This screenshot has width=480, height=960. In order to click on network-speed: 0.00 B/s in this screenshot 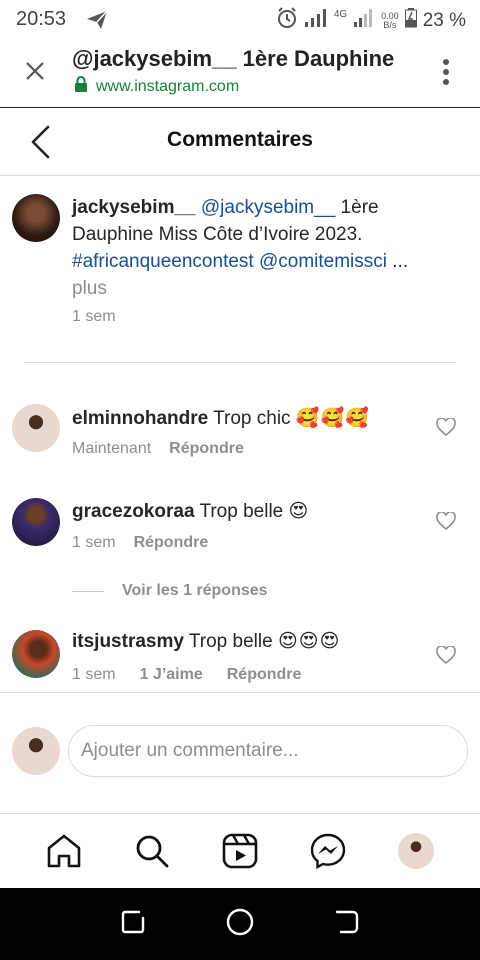, I will do `click(390, 20)`.